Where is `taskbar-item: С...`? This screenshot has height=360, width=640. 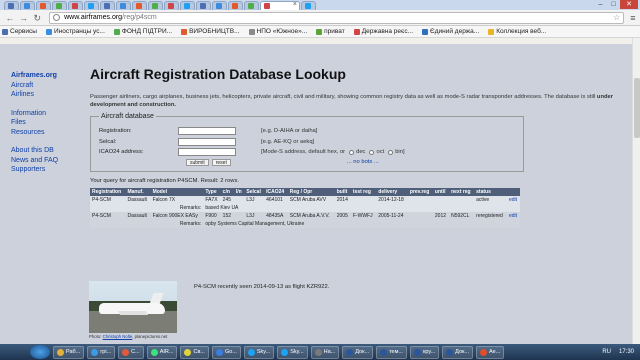
taskbar-item: С... is located at coordinates (131, 352).